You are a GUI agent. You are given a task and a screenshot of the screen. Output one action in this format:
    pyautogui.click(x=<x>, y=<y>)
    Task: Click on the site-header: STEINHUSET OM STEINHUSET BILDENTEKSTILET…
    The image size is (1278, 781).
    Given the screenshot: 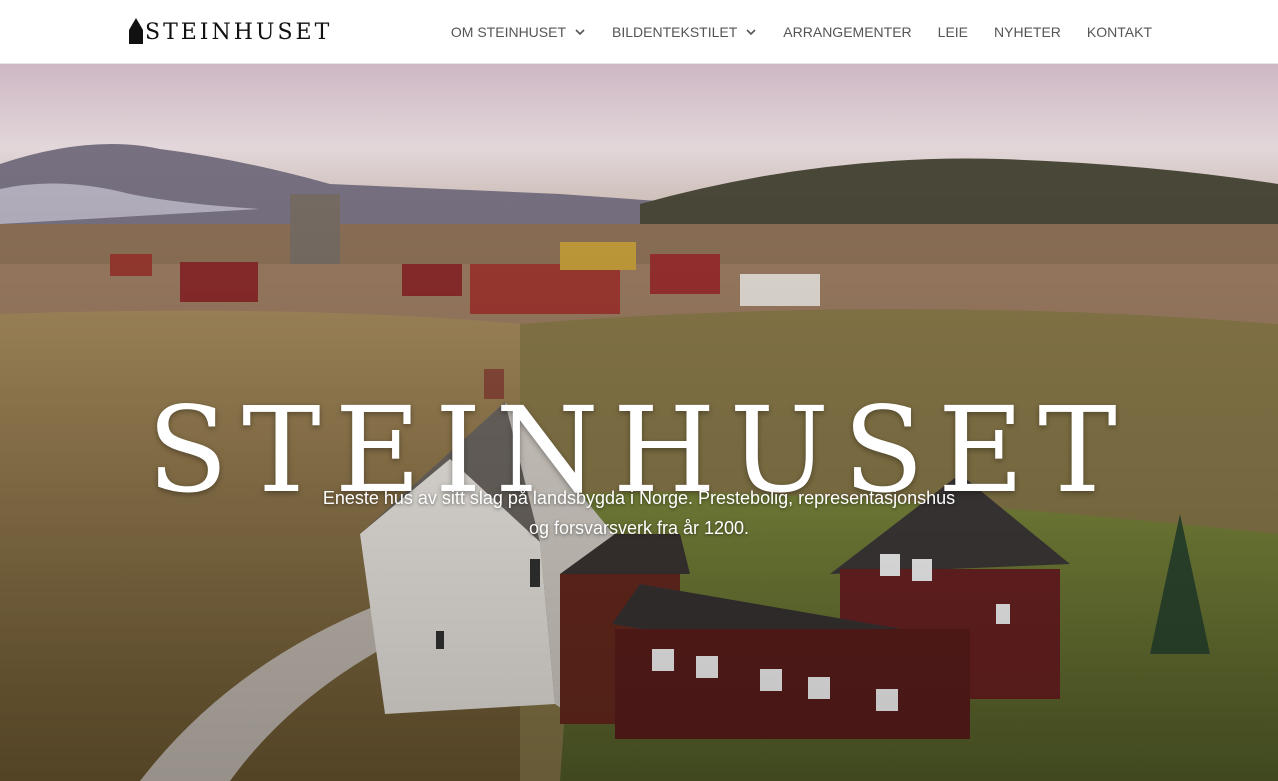 What is the action you would take?
    pyautogui.click(x=639, y=32)
    